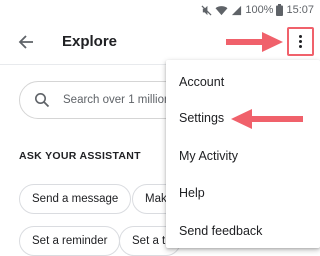 The width and height of the screenshot is (320, 256). I want to click on chip-set-reminder: Set a reminder, so click(70, 241).